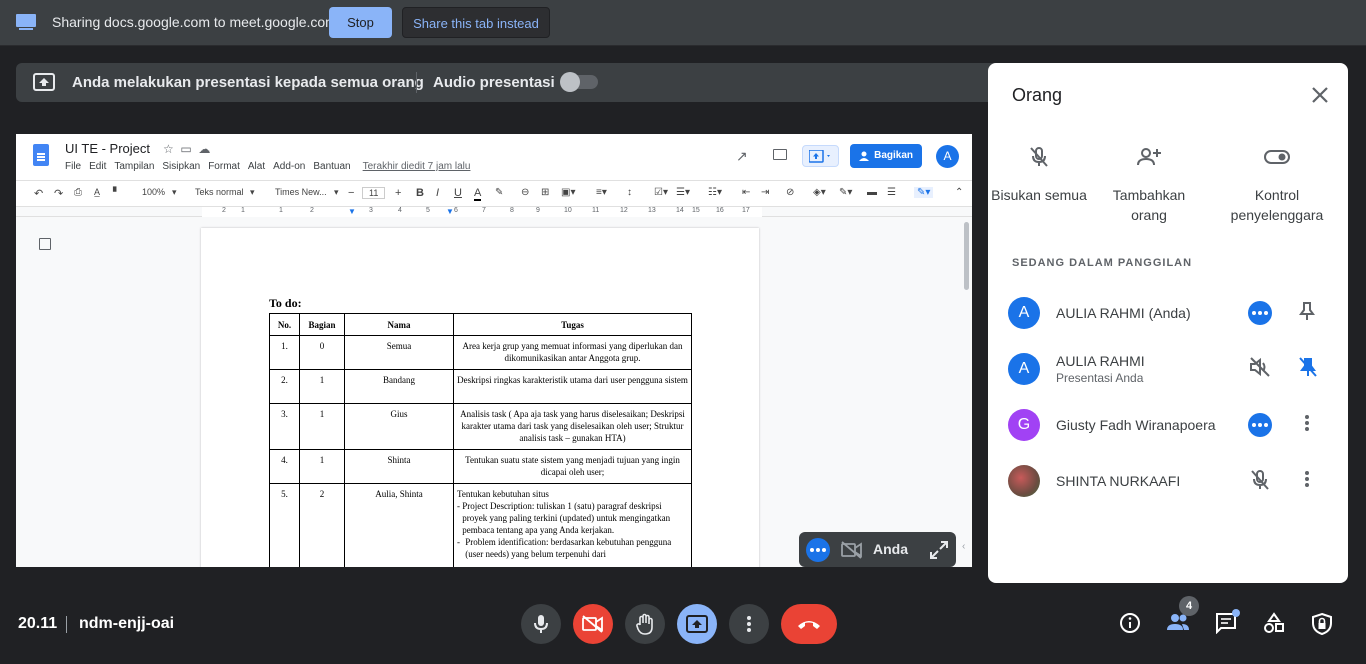  What do you see at coordinates (568, 192) in the screenshot?
I see `insert-image-icon: ▣▾` at bounding box center [568, 192].